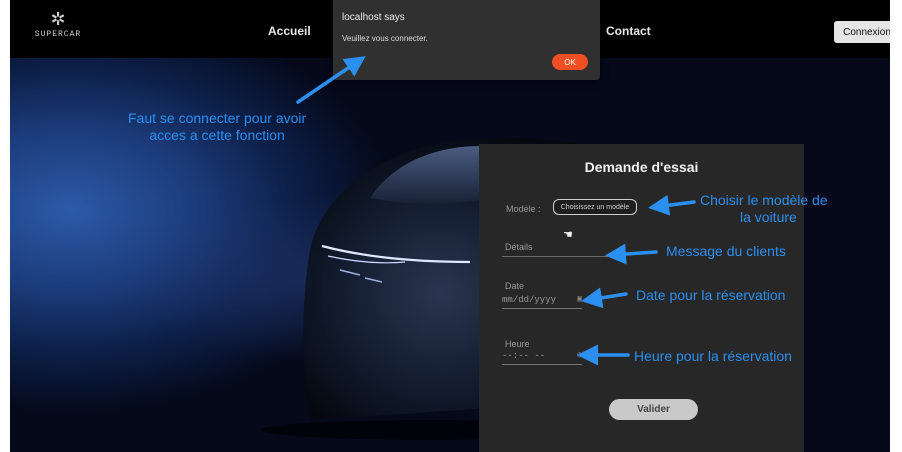 The height and width of the screenshot is (452, 902). I want to click on arrow-to-modele, so click(672, 205).